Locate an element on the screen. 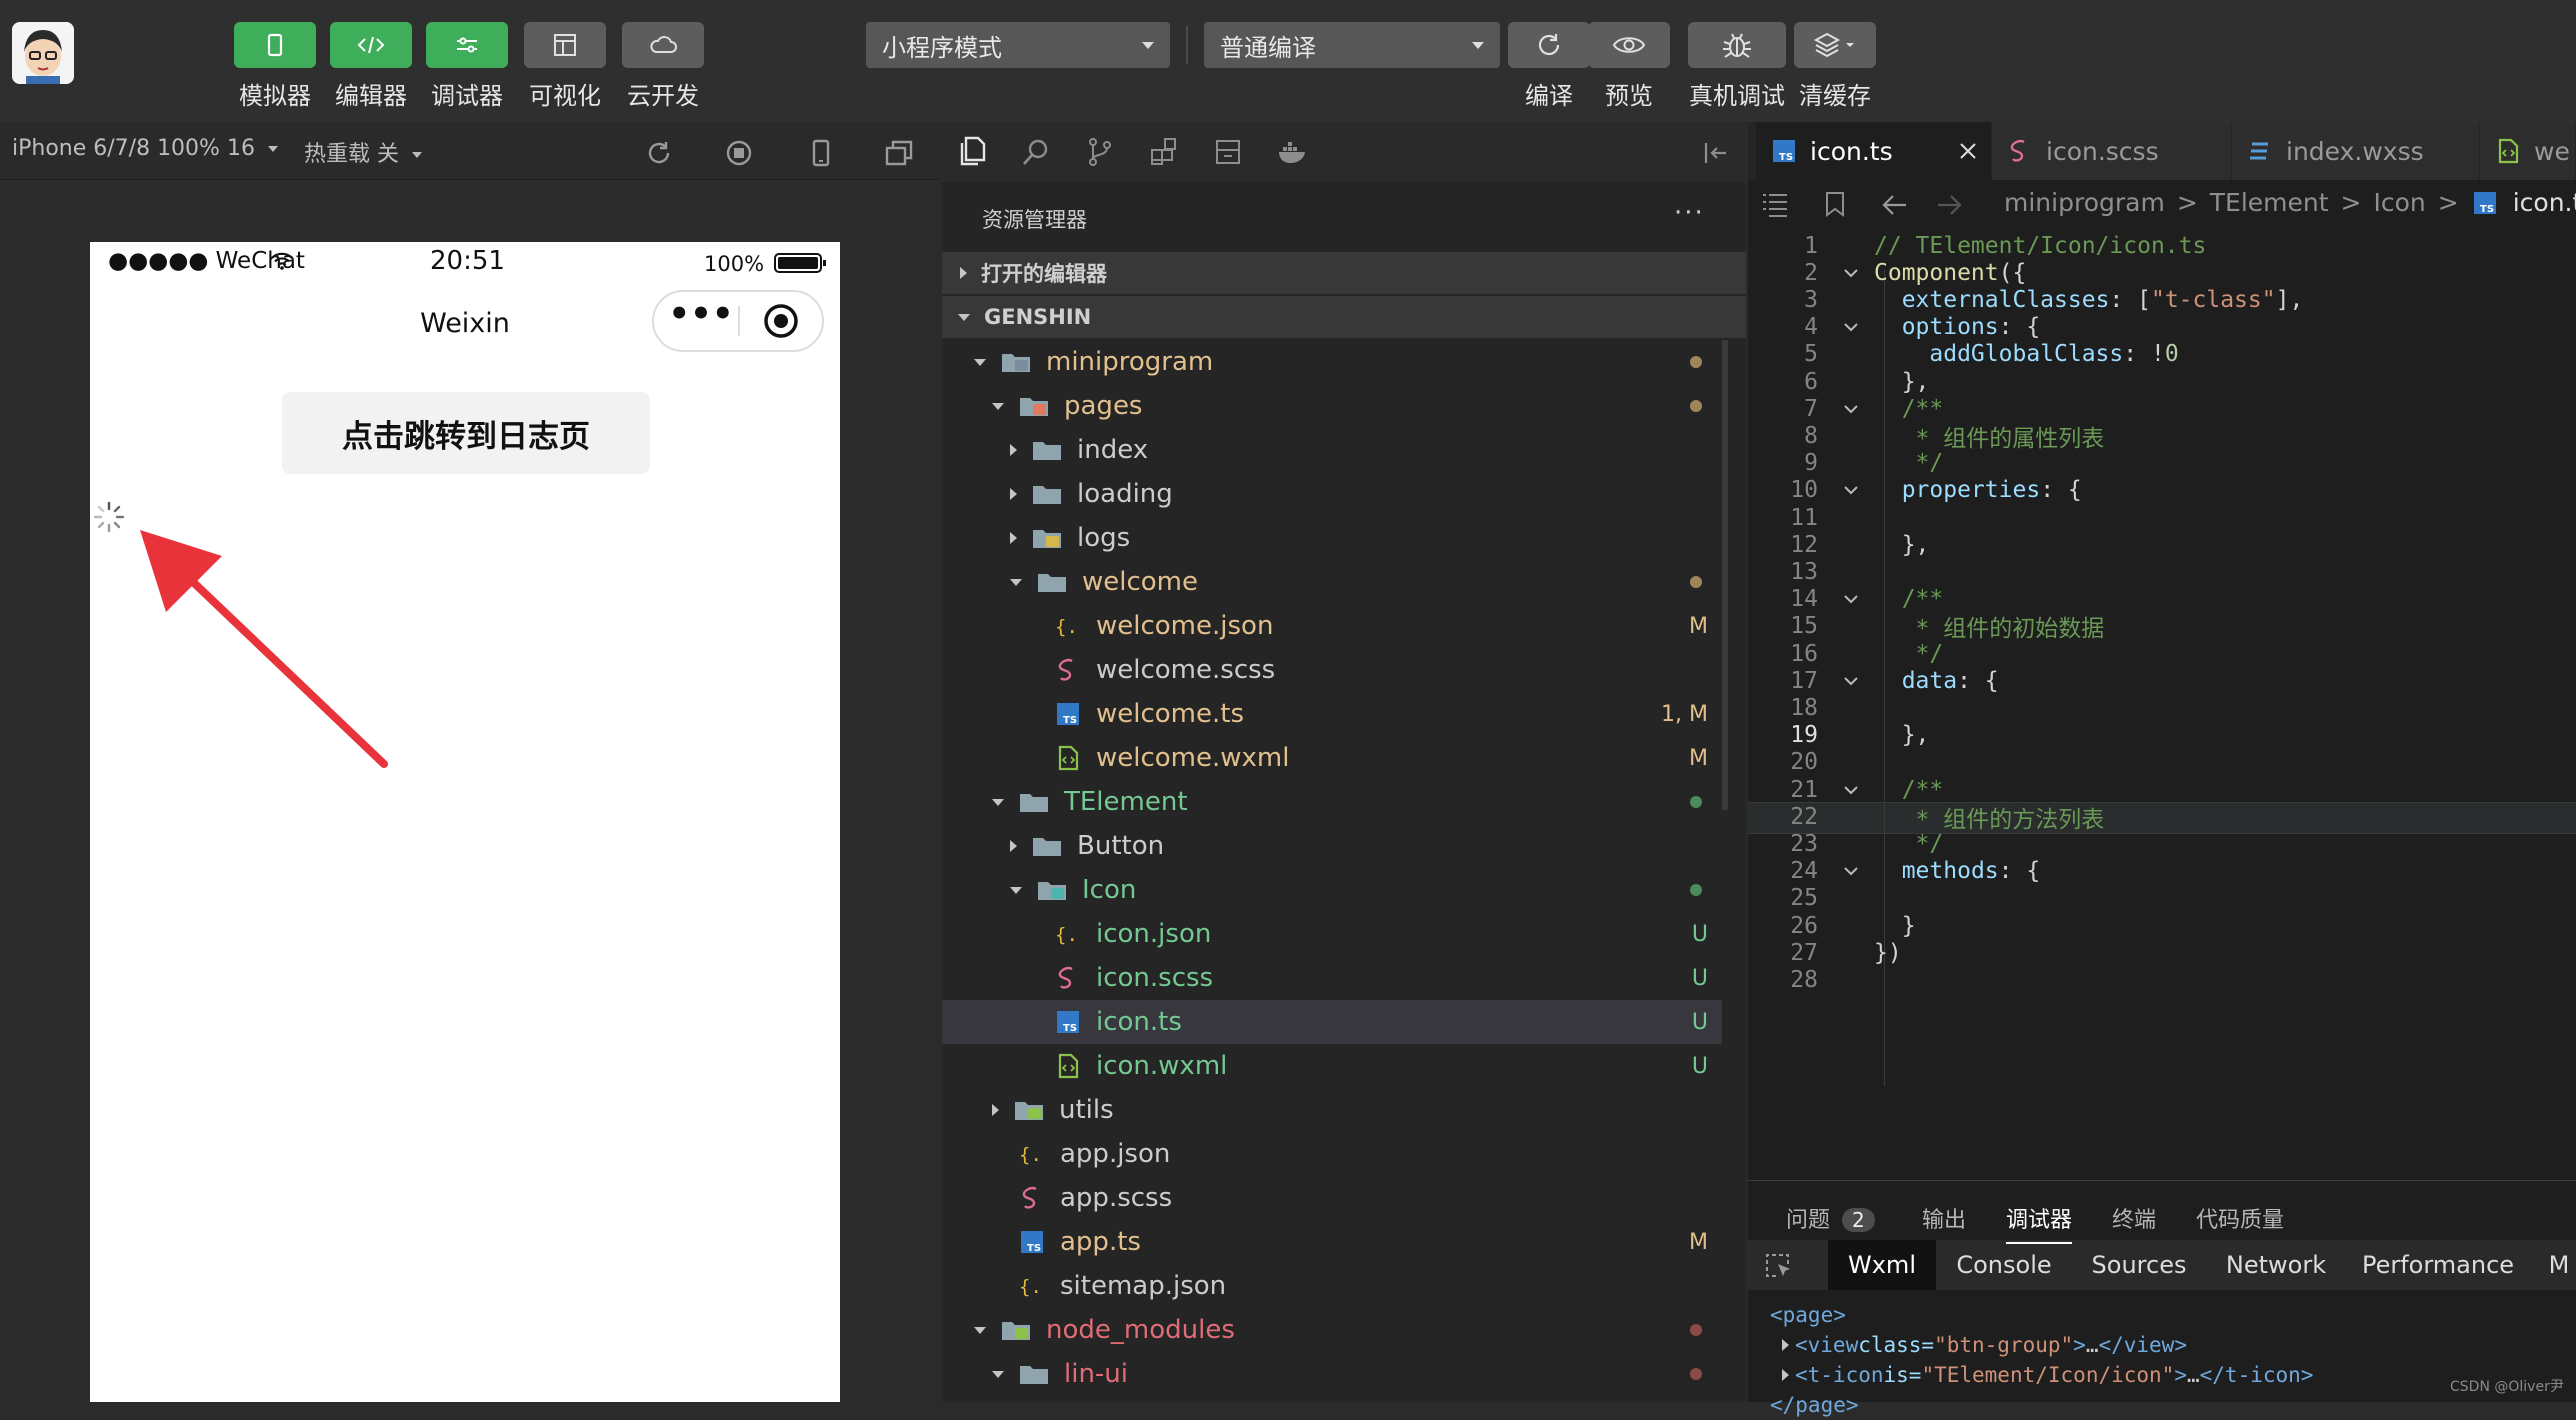 The width and height of the screenshot is (2576, 1420). tree-item-welcome-wxml: welcome.wxml M is located at coordinates (1332, 758).